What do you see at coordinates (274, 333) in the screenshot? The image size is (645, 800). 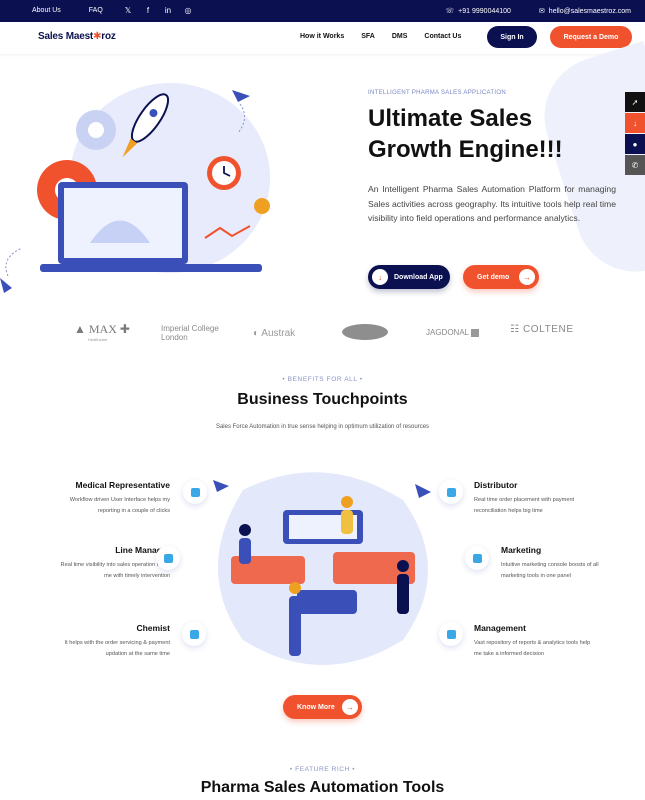 I see `logo-austrak: ◐ Austrak` at bounding box center [274, 333].